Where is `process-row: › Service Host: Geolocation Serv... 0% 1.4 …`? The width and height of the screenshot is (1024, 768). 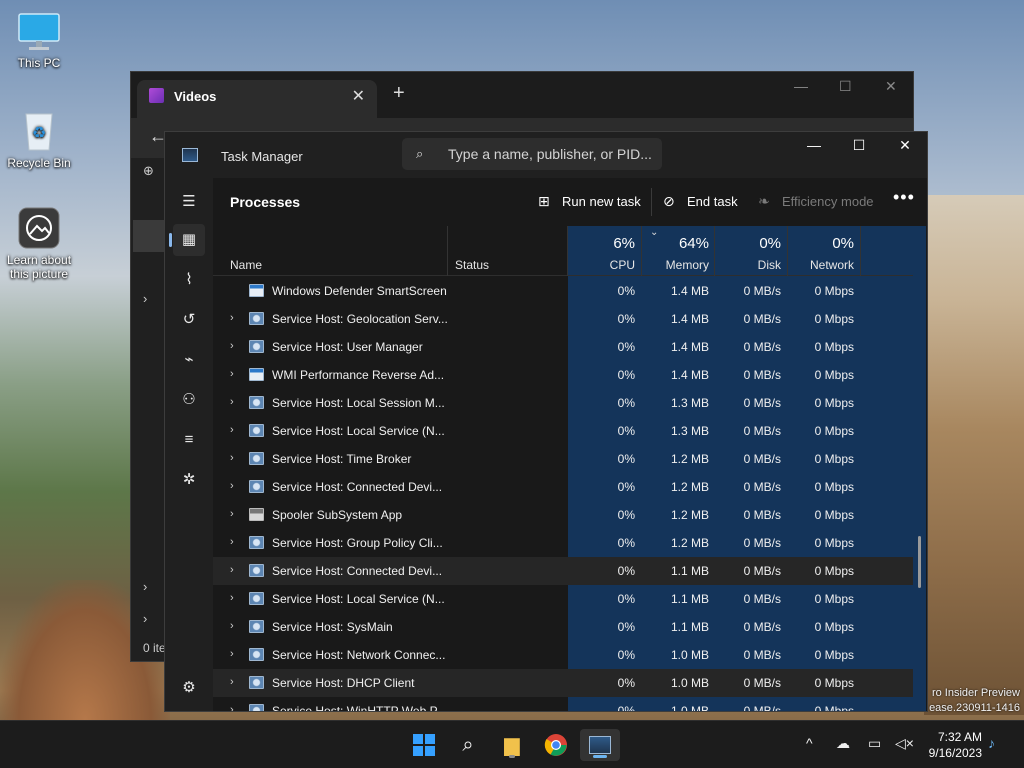 process-row: › Service Host: Geolocation Serv... 0% 1.4 … is located at coordinates (563, 319).